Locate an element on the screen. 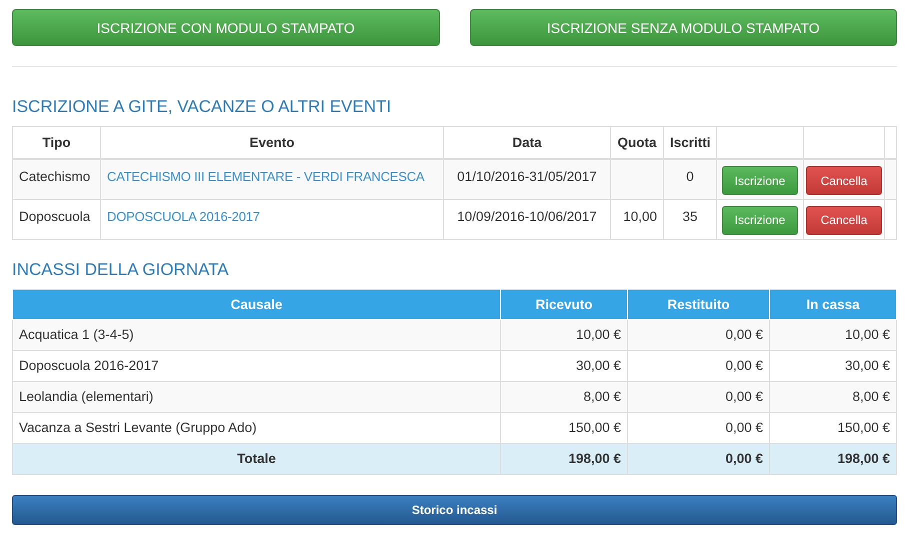 The height and width of the screenshot is (540, 906). table-cell: 10/09/2016-10/06/2017 is located at coordinates (527, 219).